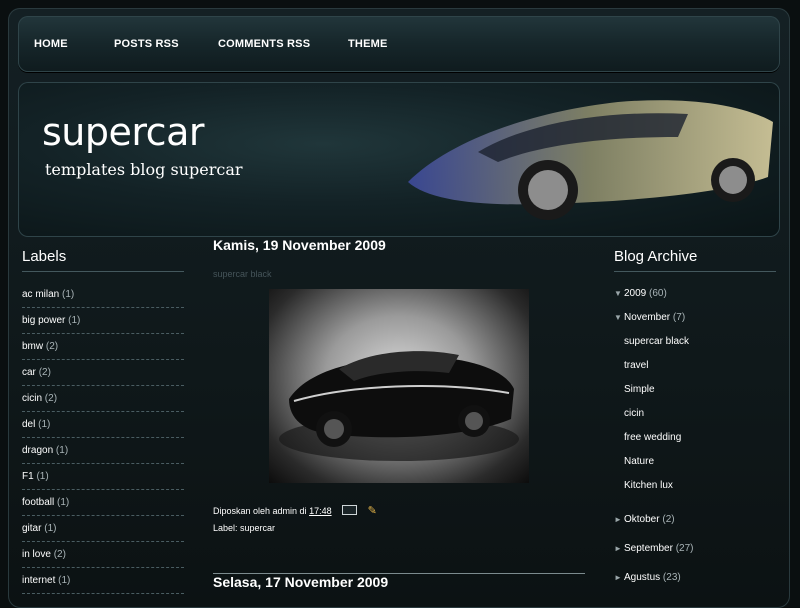  Describe the element at coordinates (103, 477) in the screenshot. I see `label-item: F1 (1)` at that location.